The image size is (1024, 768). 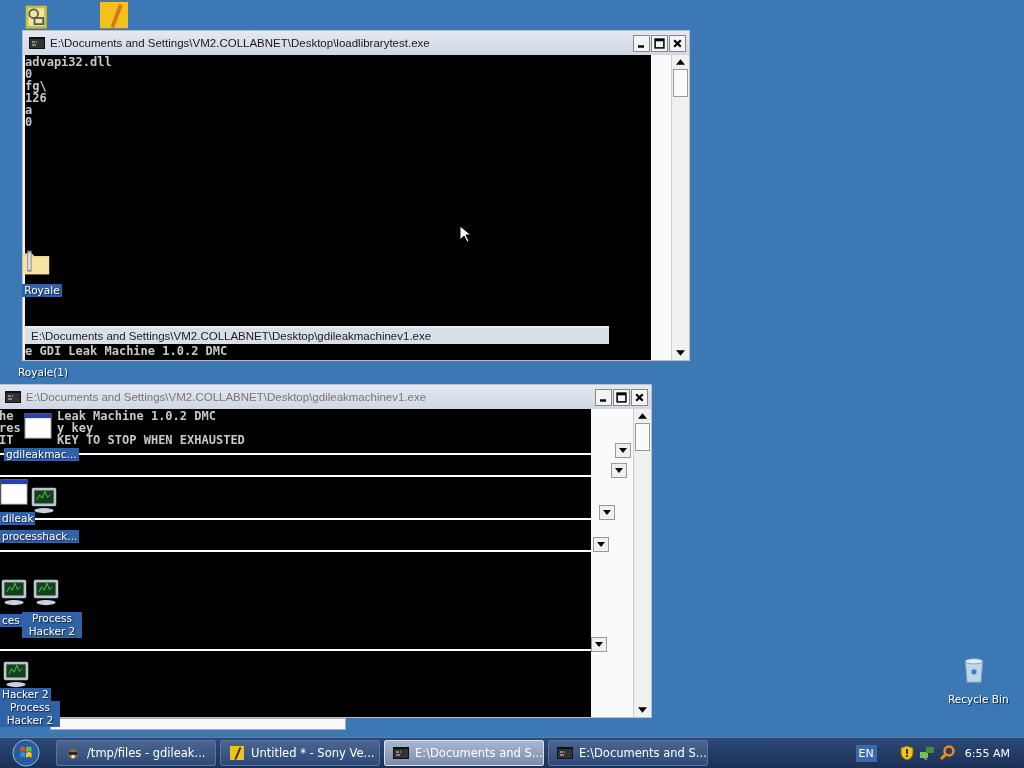 I want to click on icon-label: Royale(1), so click(x=43, y=372).